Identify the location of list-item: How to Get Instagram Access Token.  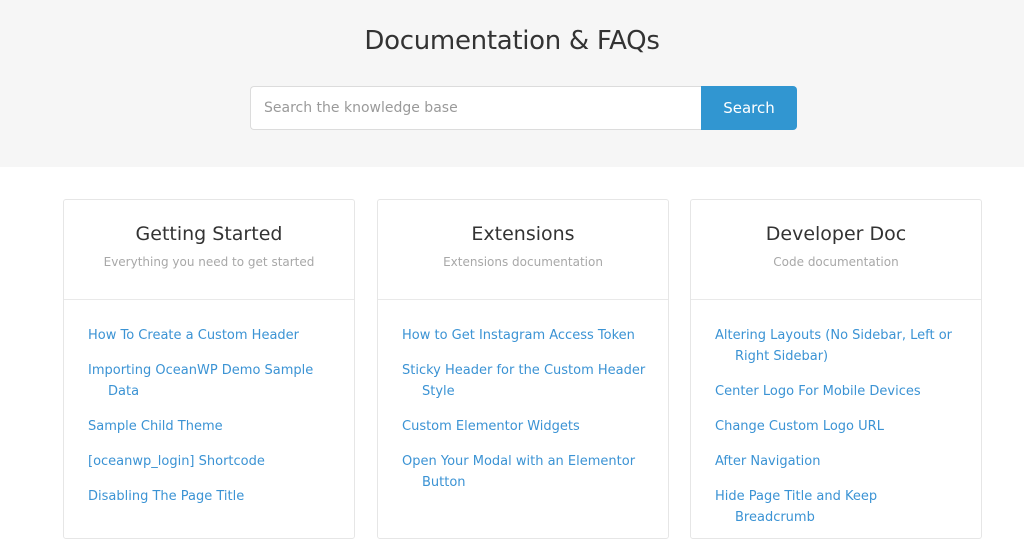
(525, 335).